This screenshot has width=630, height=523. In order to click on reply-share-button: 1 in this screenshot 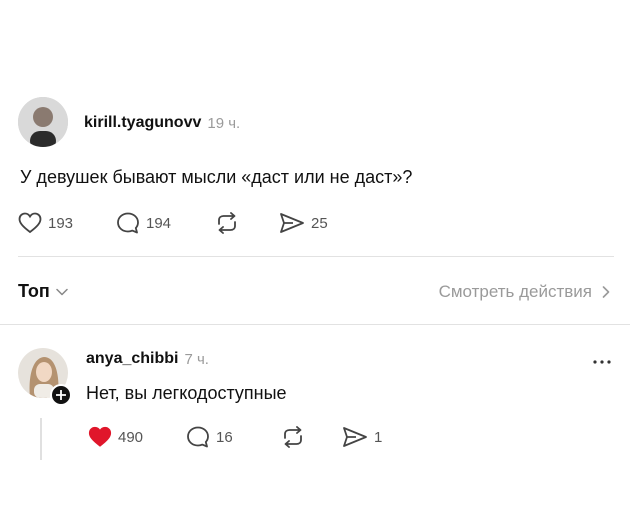, I will do `click(362, 437)`.